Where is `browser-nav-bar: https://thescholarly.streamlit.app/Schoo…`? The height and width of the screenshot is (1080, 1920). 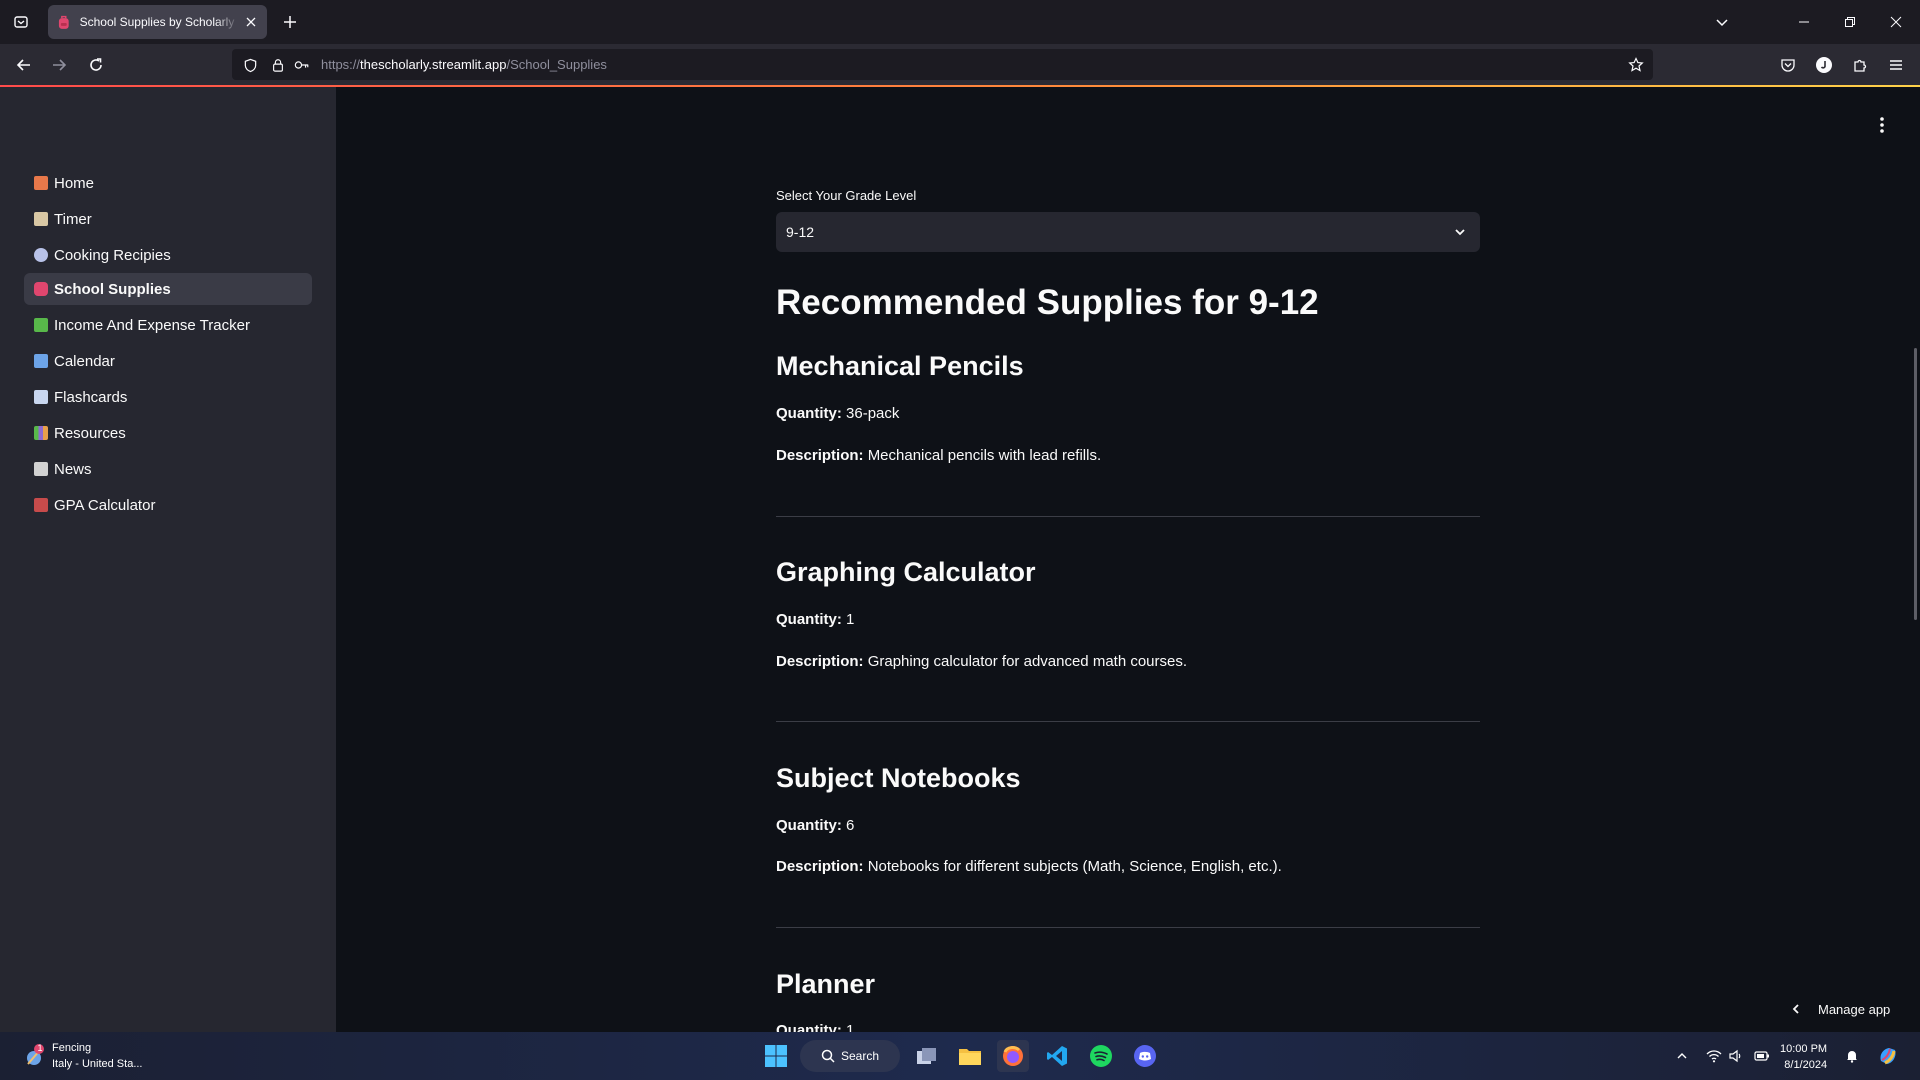 browser-nav-bar: https://thescholarly.streamlit.app/Schoo… is located at coordinates (960, 64).